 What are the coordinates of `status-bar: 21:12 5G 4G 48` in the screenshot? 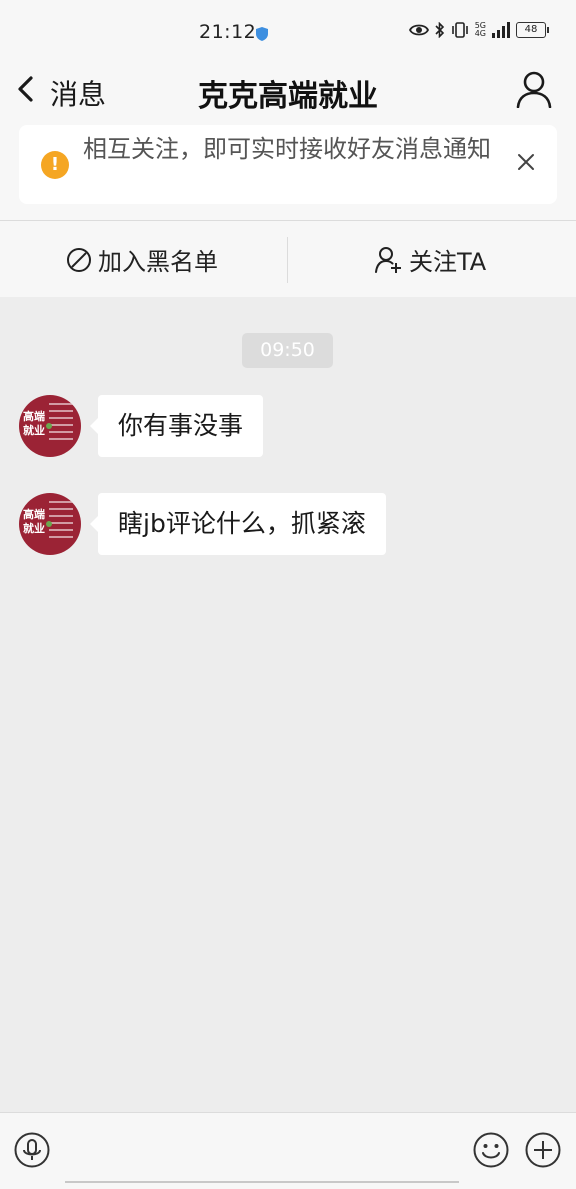 It's located at (288, 30).